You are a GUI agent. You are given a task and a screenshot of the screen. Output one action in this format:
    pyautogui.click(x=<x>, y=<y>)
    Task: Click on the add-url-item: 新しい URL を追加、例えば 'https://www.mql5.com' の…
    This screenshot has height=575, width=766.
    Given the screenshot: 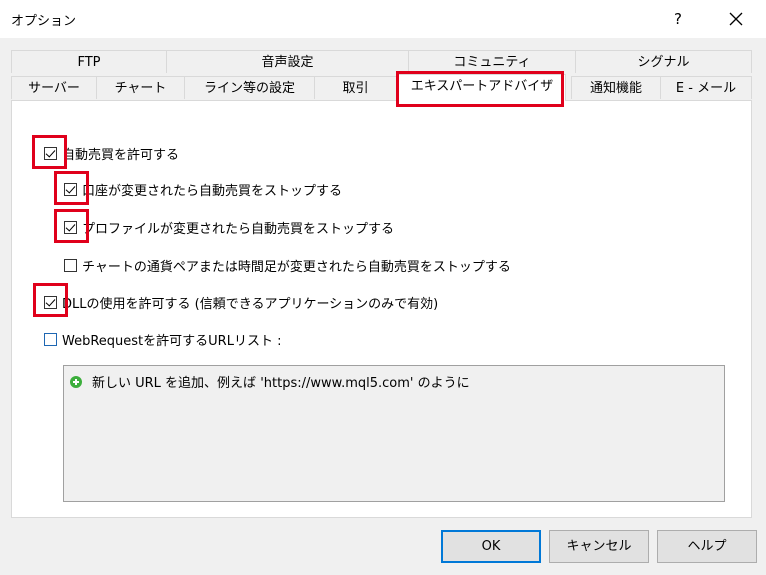 What is the action you would take?
    pyautogui.click(x=270, y=381)
    